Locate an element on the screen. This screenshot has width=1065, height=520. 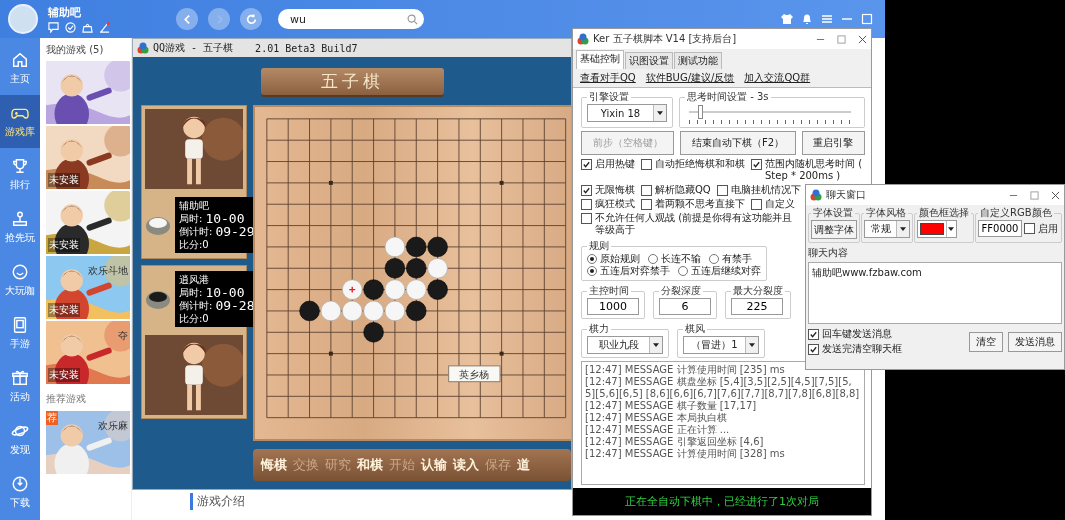
number-field: 6 is located at coordinates (685, 306).